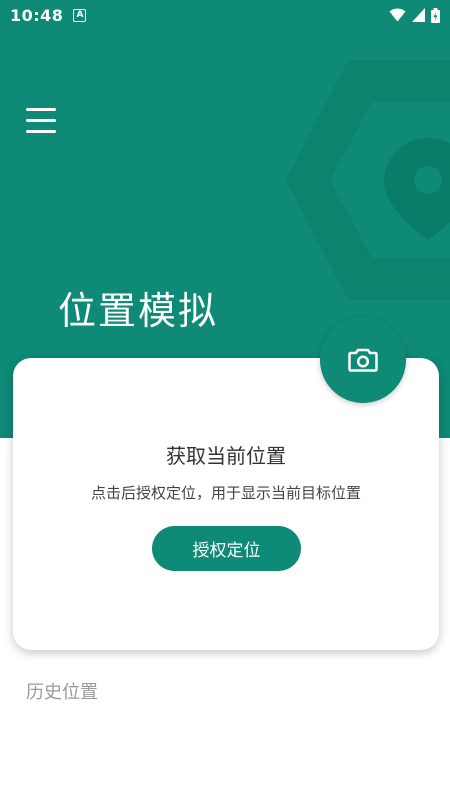 Image resolution: width=450 pixels, height=800 pixels. I want to click on authorize-location-button: 授权定位, so click(226, 548).